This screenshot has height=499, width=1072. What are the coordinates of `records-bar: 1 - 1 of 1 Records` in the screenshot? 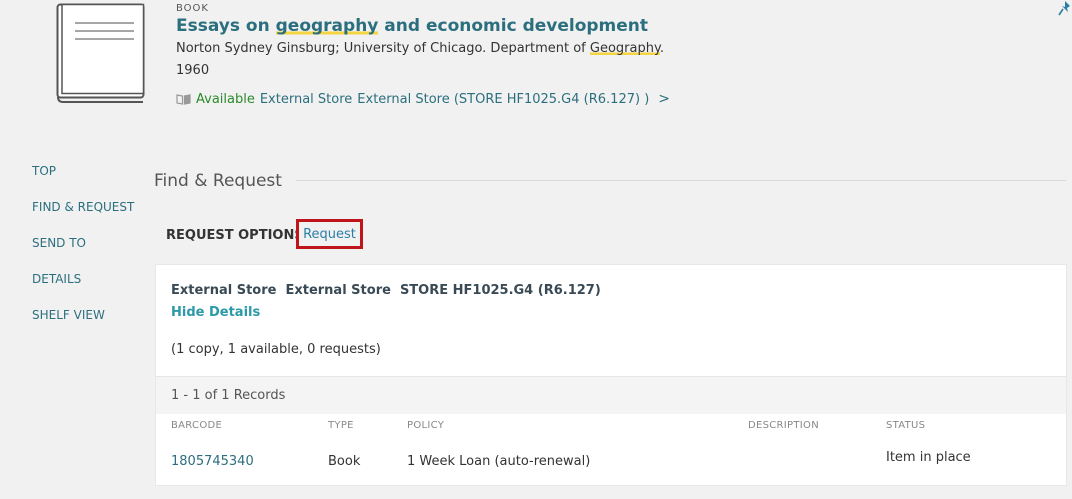 It's located at (611, 395).